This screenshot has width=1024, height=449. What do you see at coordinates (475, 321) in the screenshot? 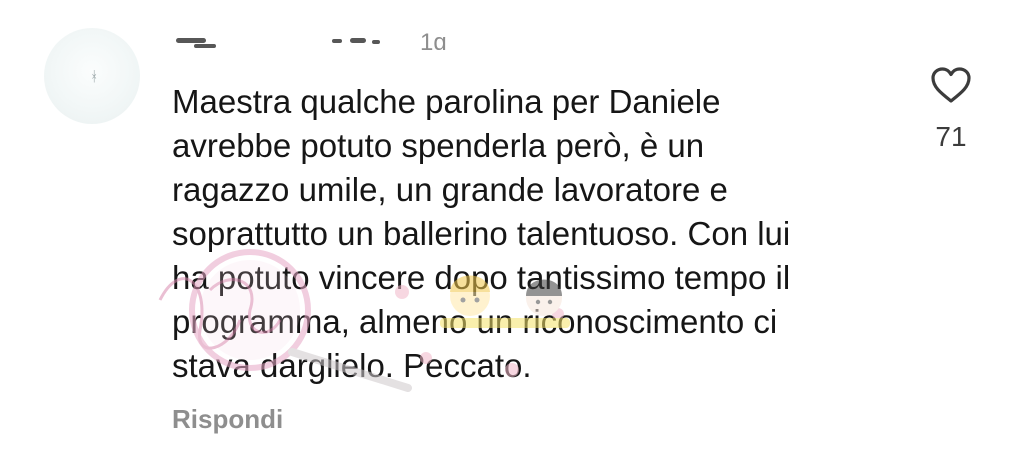
I see `comment-line: programma, almeno un riconoscimento ci` at bounding box center [475, 321].